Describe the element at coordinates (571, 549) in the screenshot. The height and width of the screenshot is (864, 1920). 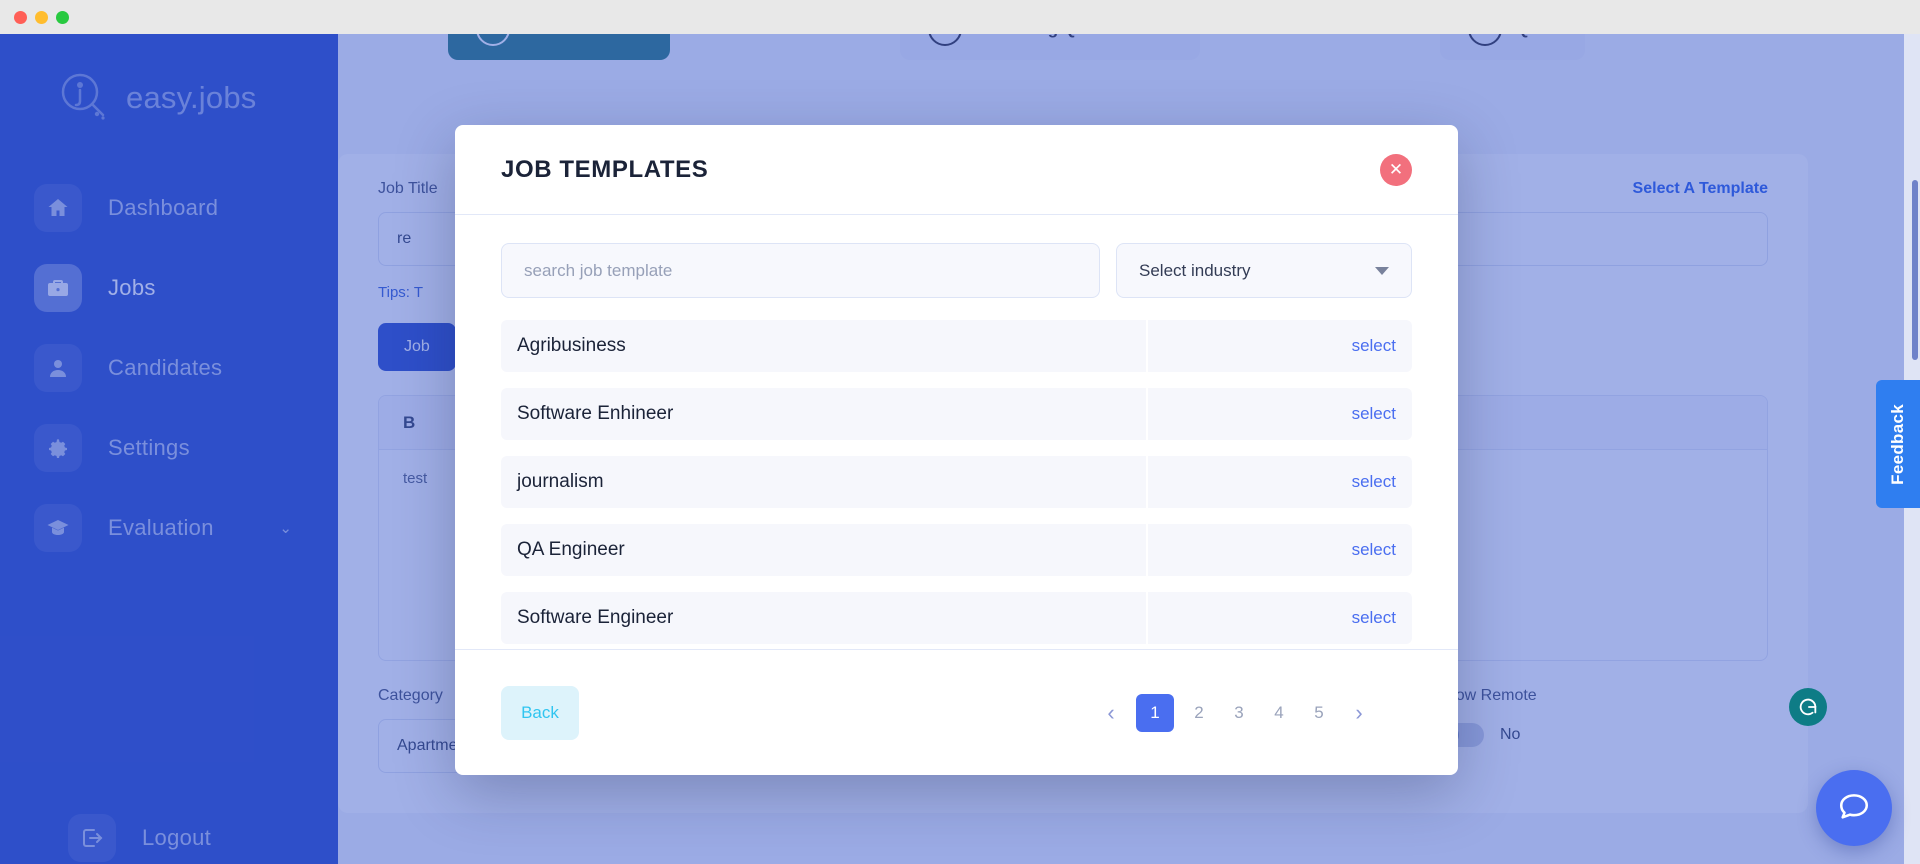
I see `template-name: QA Engineer` at that location.